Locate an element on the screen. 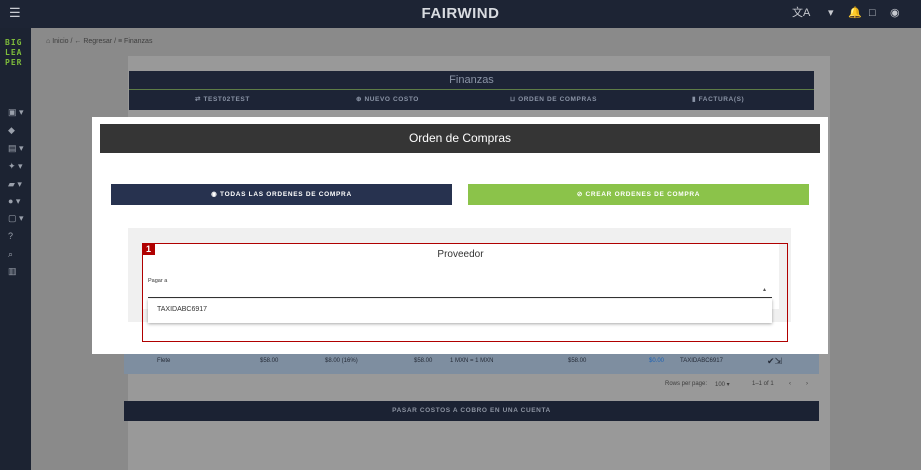  app-title: FAIRWIND is located at coordinates (460, 13).